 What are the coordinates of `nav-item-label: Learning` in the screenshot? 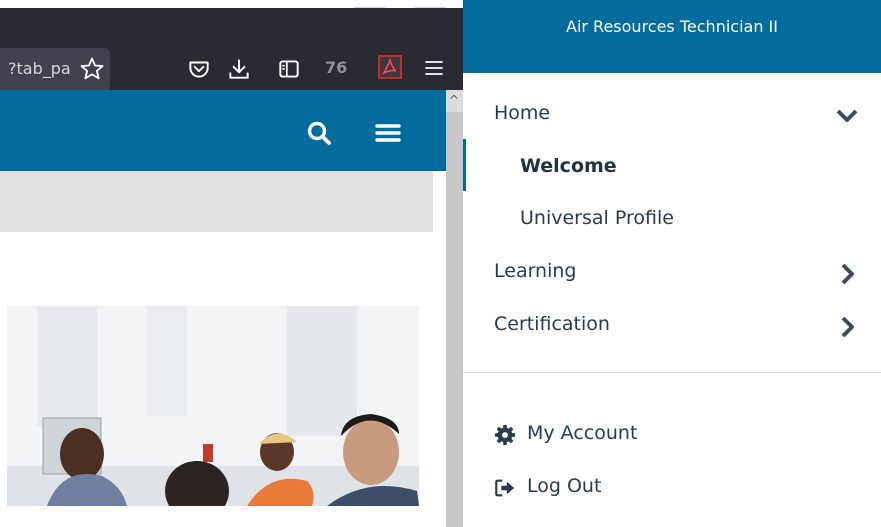 It's located at (535, 271).